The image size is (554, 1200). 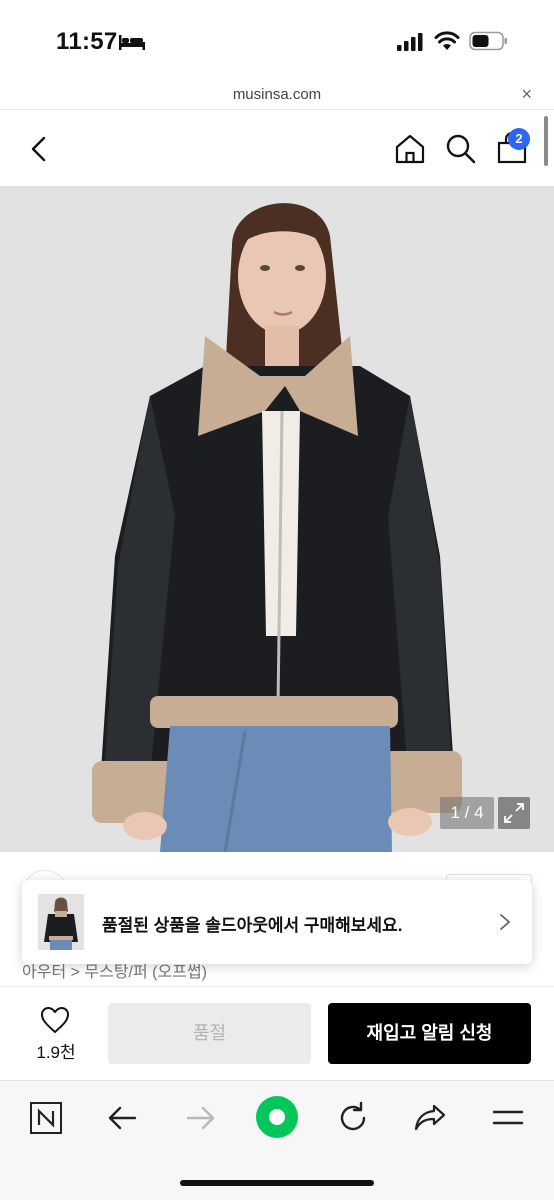 I want to click on chevron-right-icon, so click(x=505, y=922).